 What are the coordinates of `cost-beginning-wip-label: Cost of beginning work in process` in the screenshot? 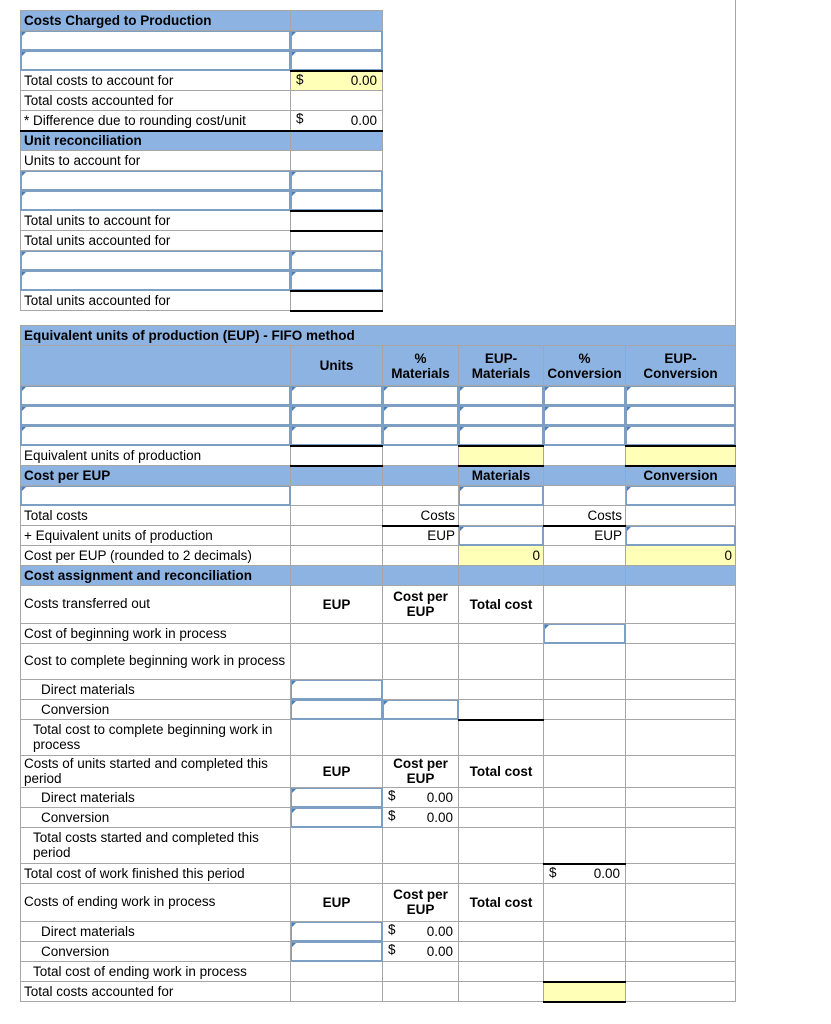 It's located at (155, 633).